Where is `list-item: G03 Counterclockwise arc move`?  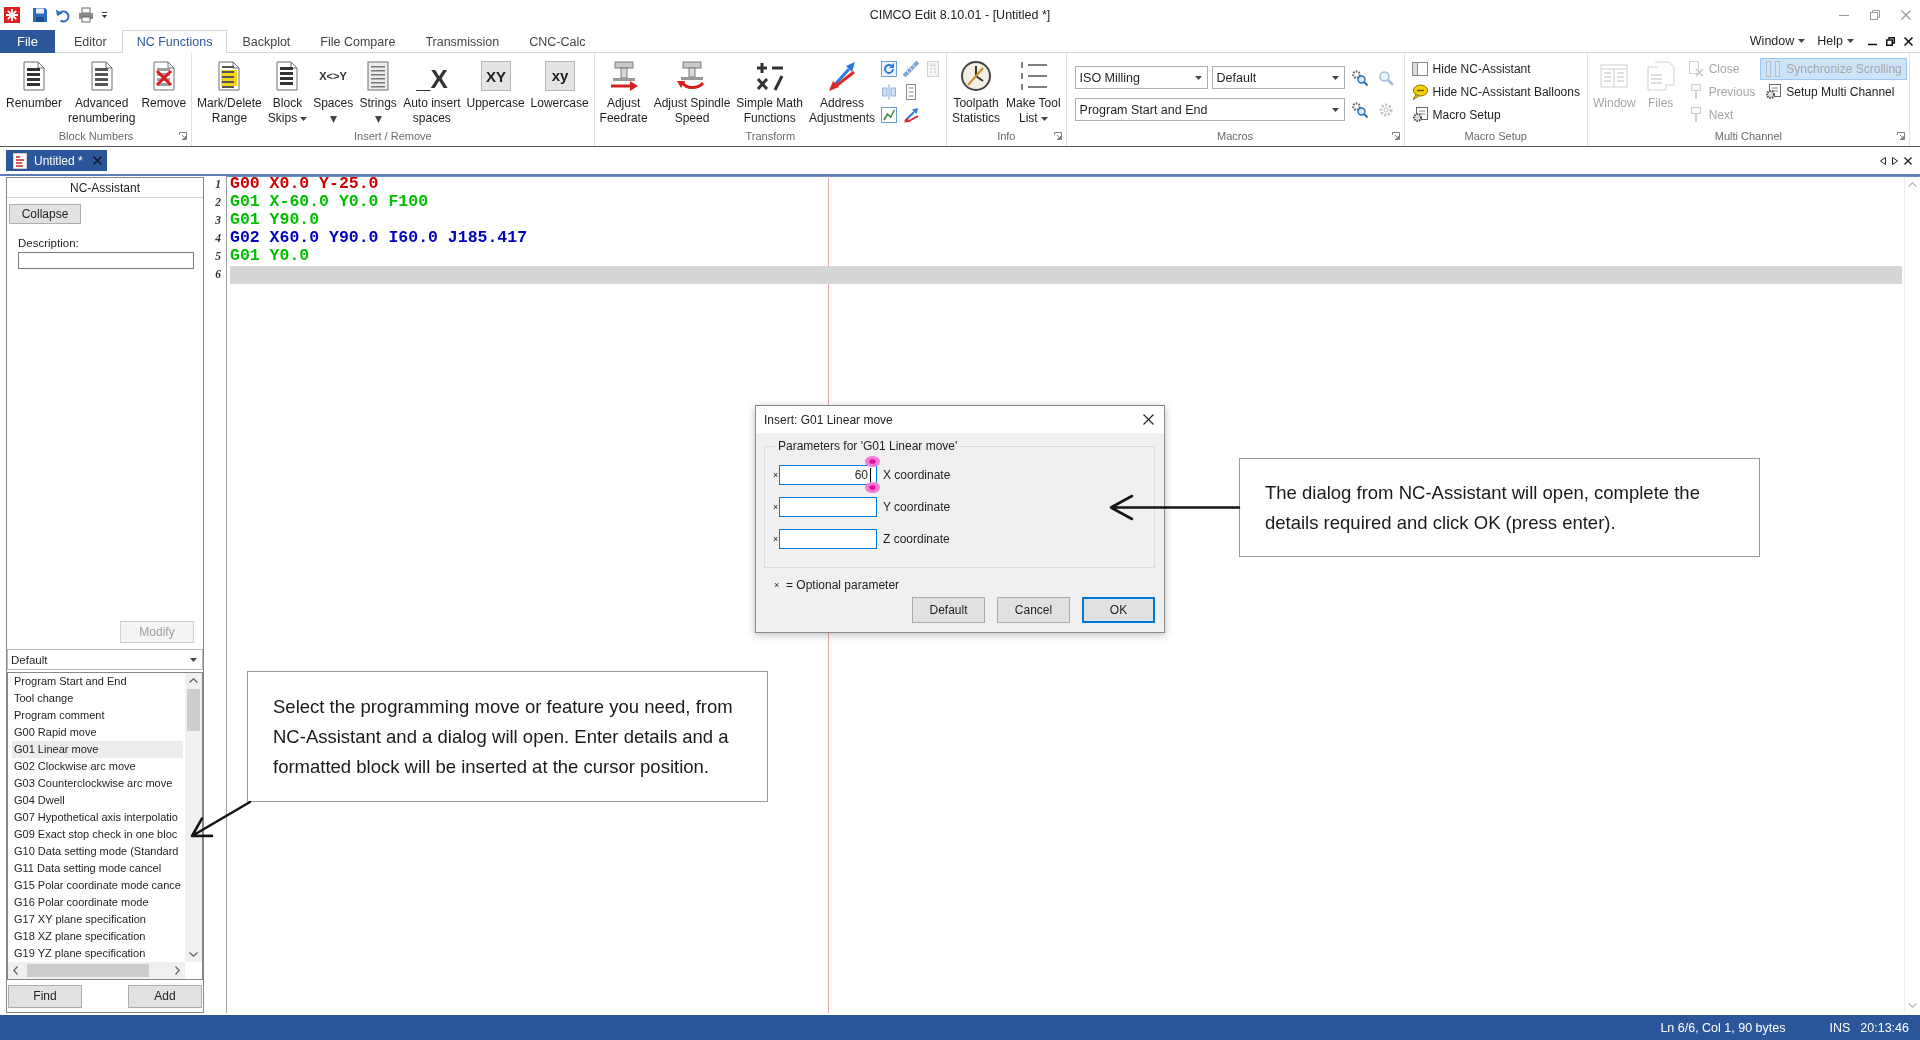 list-item: G03 Counterclockwise arc move is located at coordinates (97, 783).